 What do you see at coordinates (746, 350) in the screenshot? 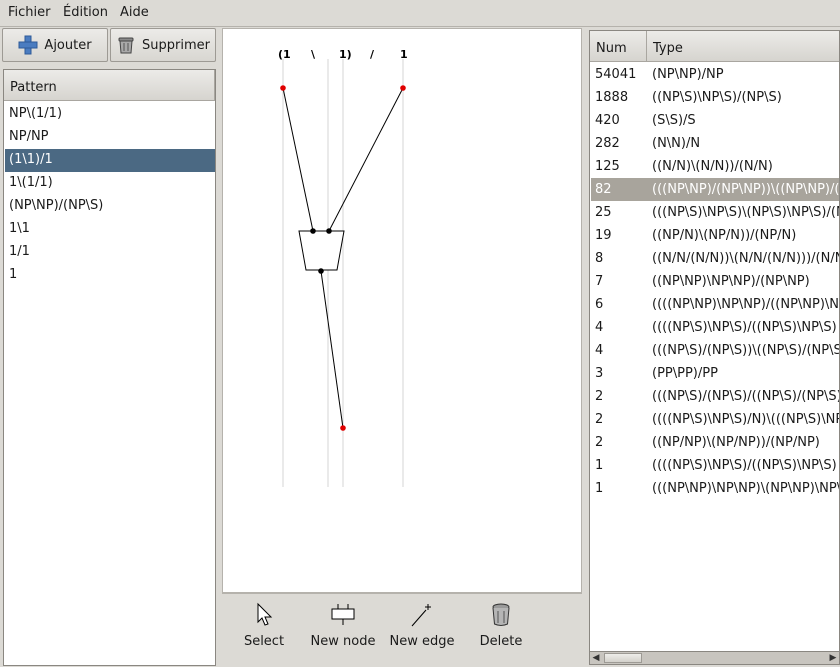
I see `type-formula: (((NP\S)/(NP\S))\((NP\S)/(NP\S)` at bounding box center [746, 350].